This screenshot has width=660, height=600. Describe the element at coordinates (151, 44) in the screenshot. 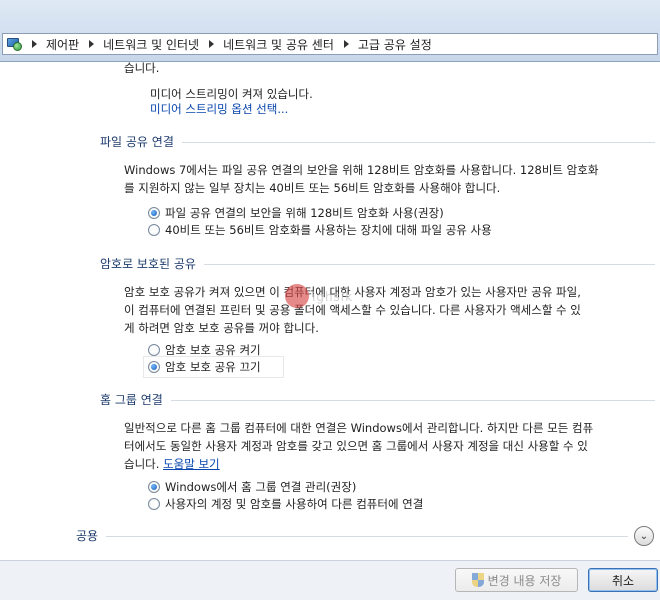

I see `breadcrumb-item-network-internet: 네트워크 및 인터넷` at that location.